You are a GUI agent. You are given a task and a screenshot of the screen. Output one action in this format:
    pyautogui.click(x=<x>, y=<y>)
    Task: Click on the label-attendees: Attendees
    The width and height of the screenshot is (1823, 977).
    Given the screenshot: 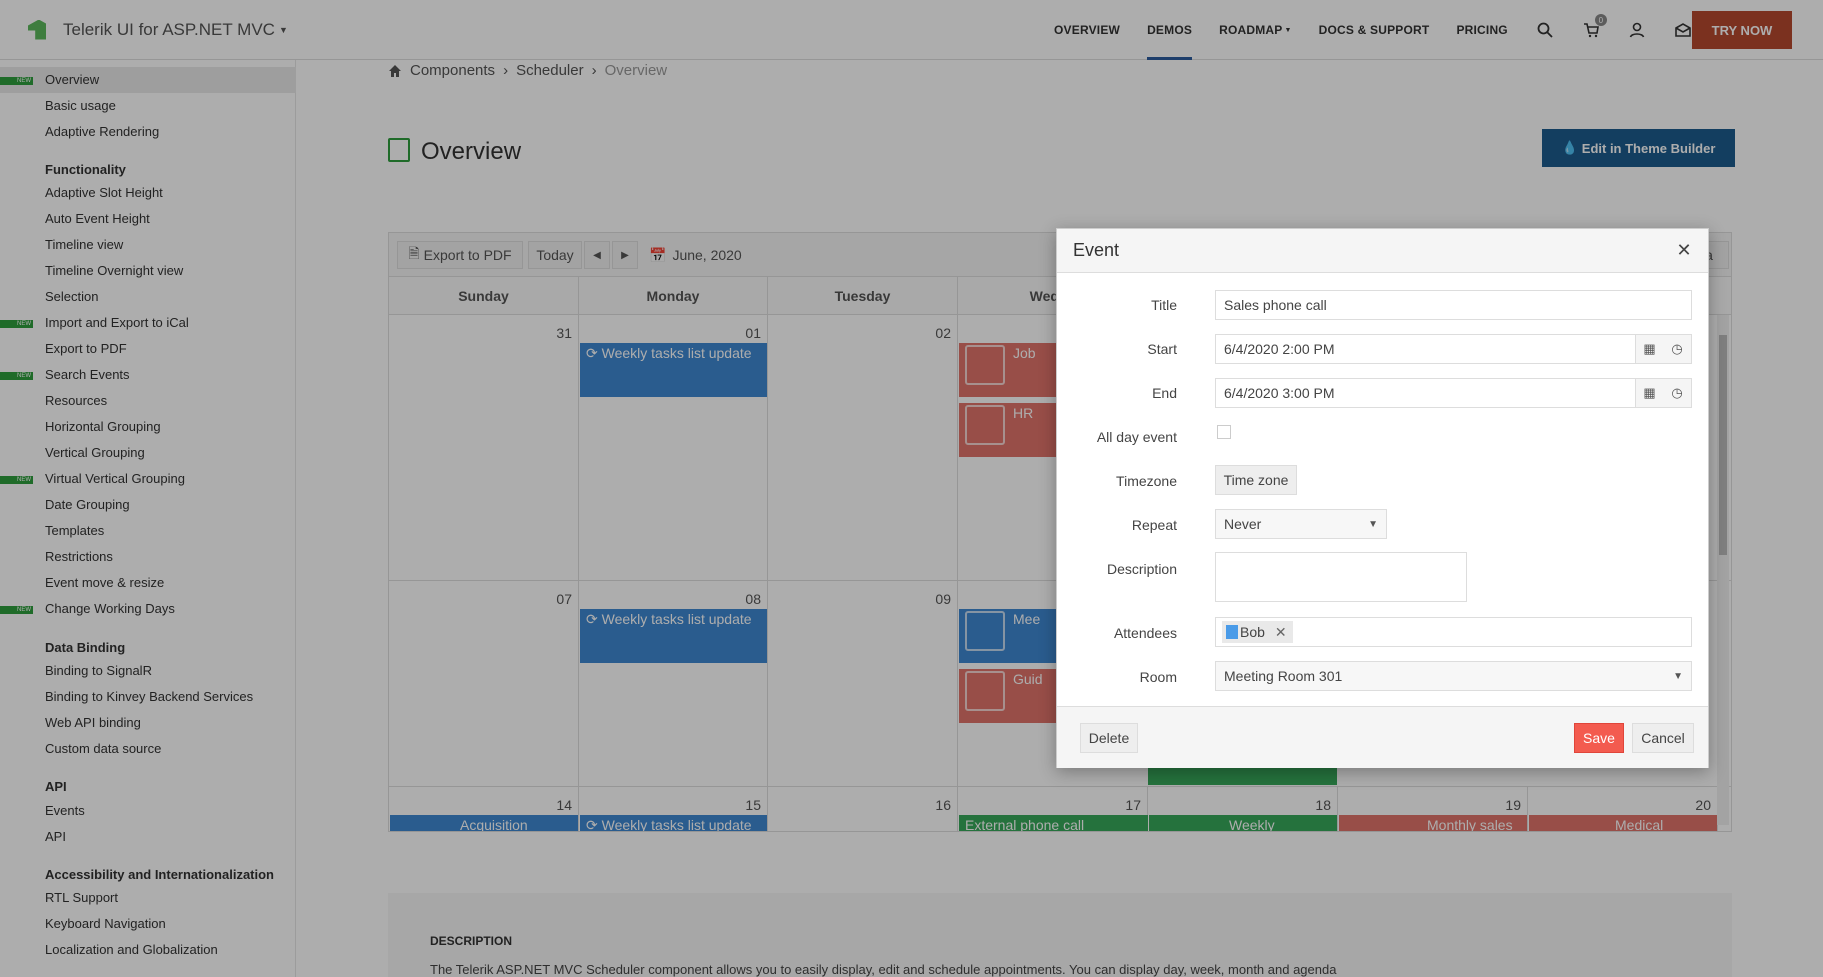 What is the action you would take?
    pyautogui.click(x=1145, y=633)
    